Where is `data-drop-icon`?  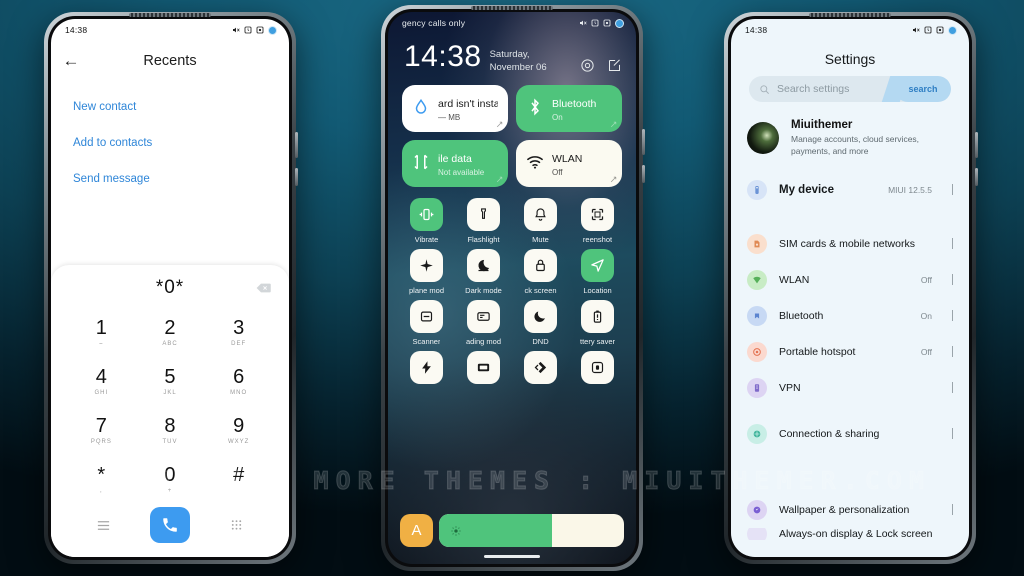
data-drop-icon is located at coordinates (421, 106).